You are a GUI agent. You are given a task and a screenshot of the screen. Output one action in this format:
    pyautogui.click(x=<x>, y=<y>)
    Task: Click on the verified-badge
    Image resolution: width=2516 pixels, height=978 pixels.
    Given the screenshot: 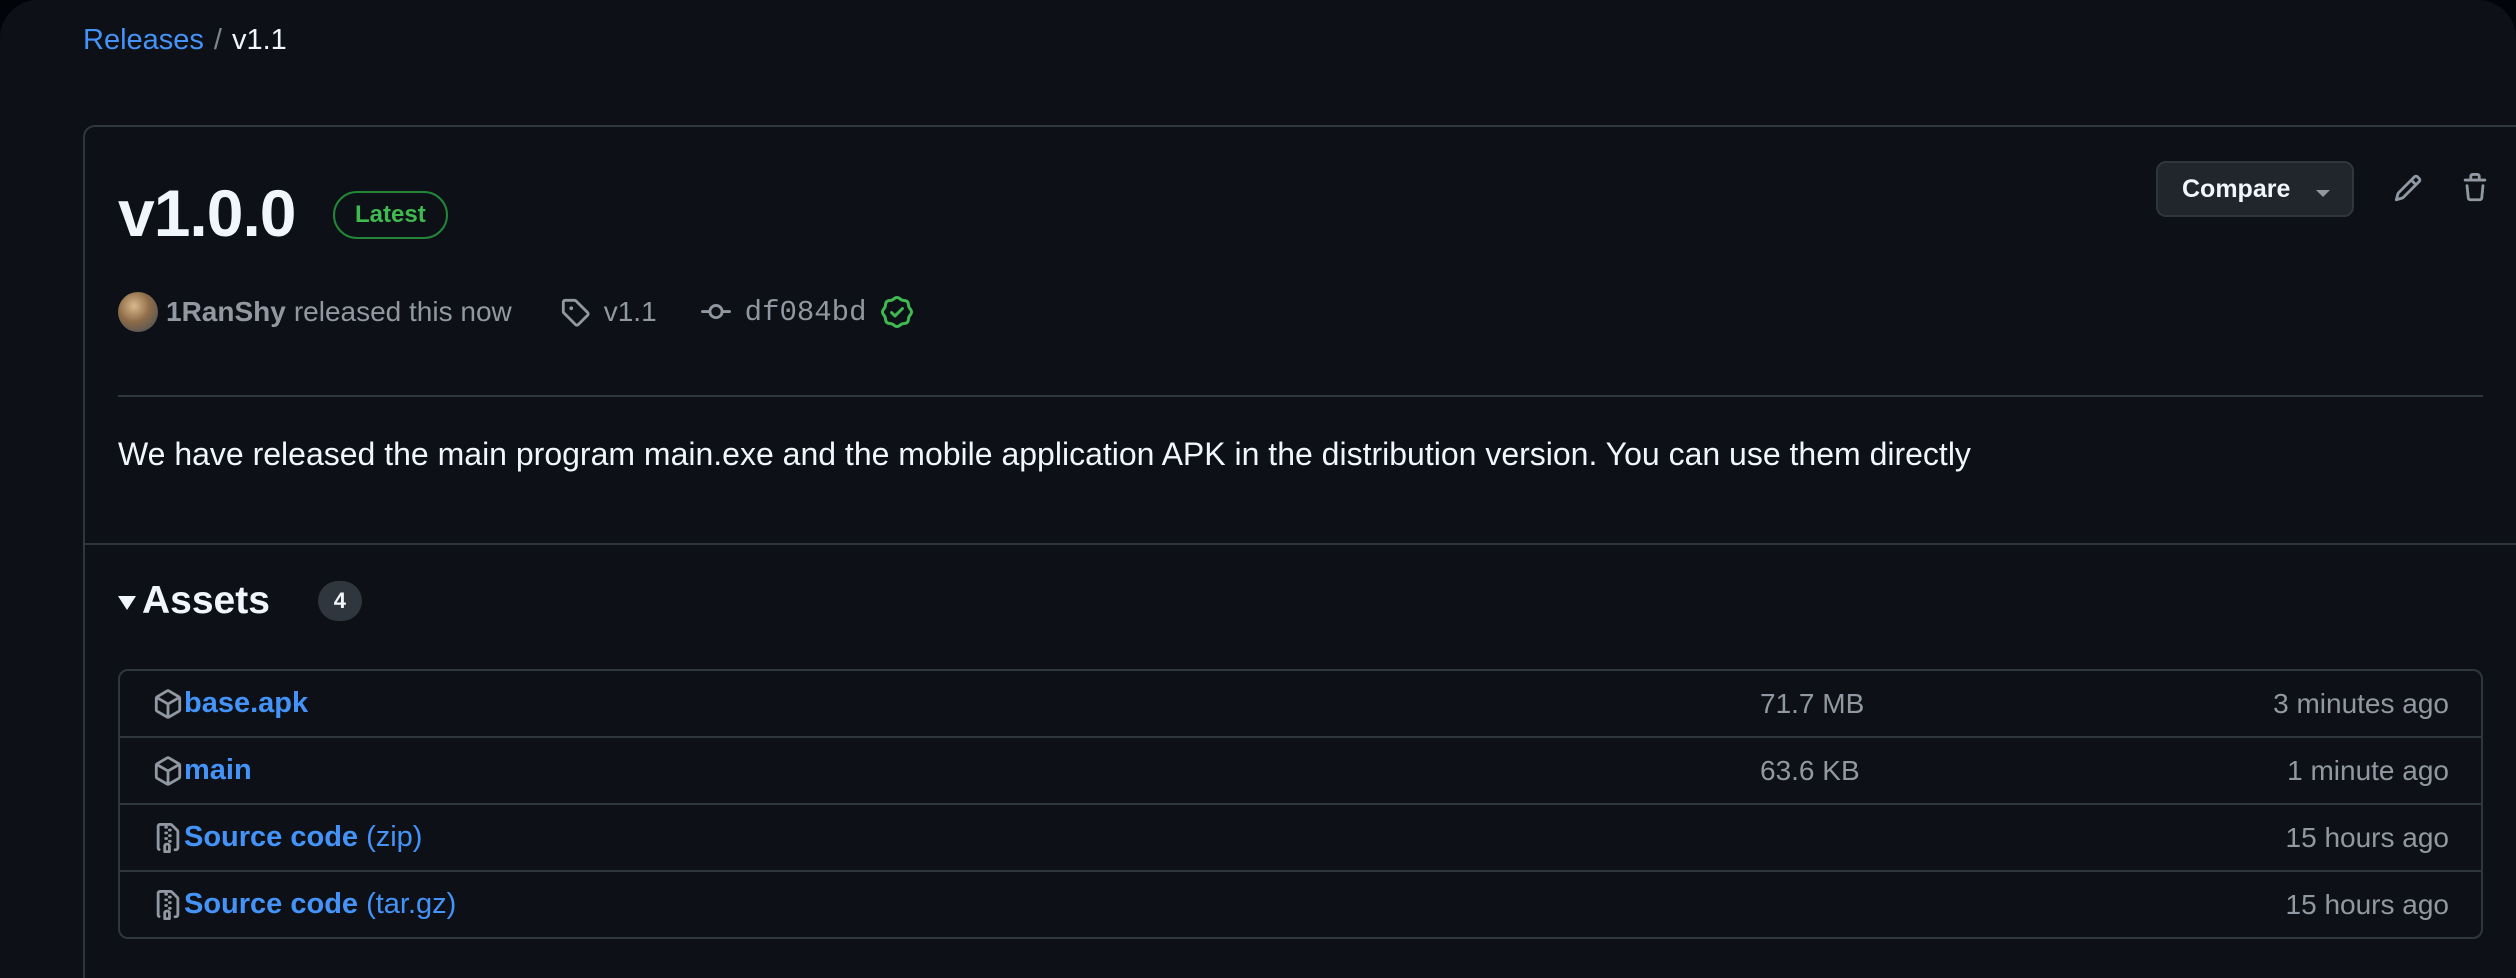 What is the action you would take?
    pyautogui.click(x=896, y=312)
    